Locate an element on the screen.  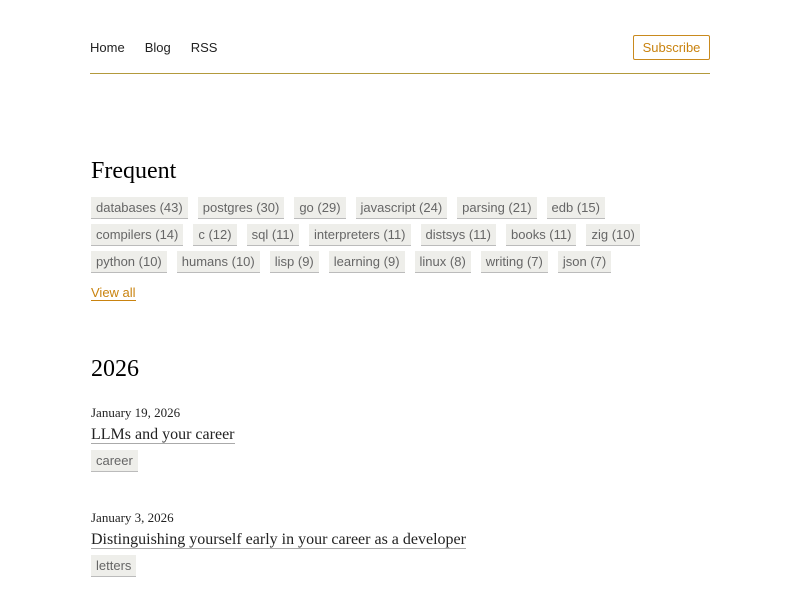
tag-lisp: lisp (9) is located at coordinates (294, 262).